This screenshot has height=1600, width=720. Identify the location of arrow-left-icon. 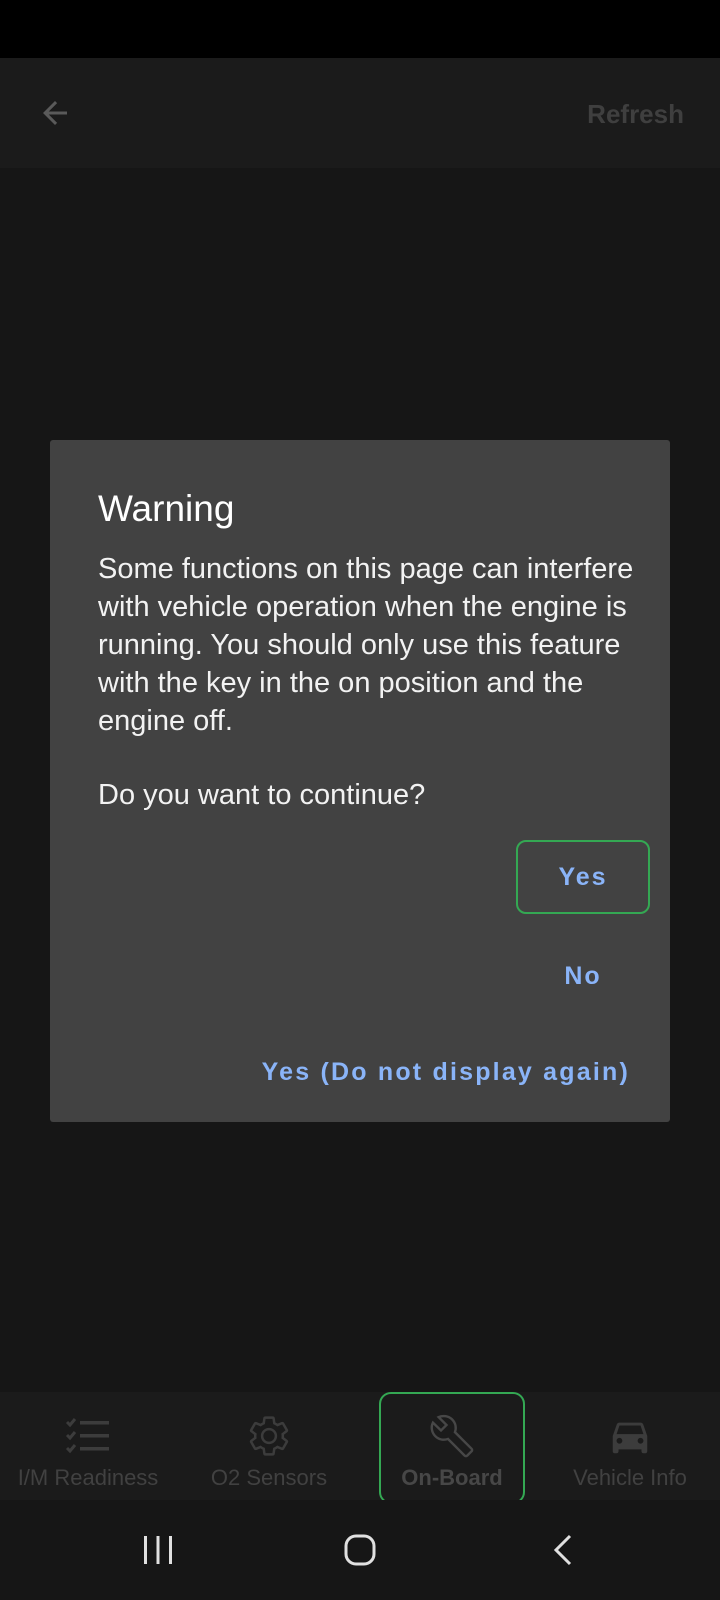
(55, 113).